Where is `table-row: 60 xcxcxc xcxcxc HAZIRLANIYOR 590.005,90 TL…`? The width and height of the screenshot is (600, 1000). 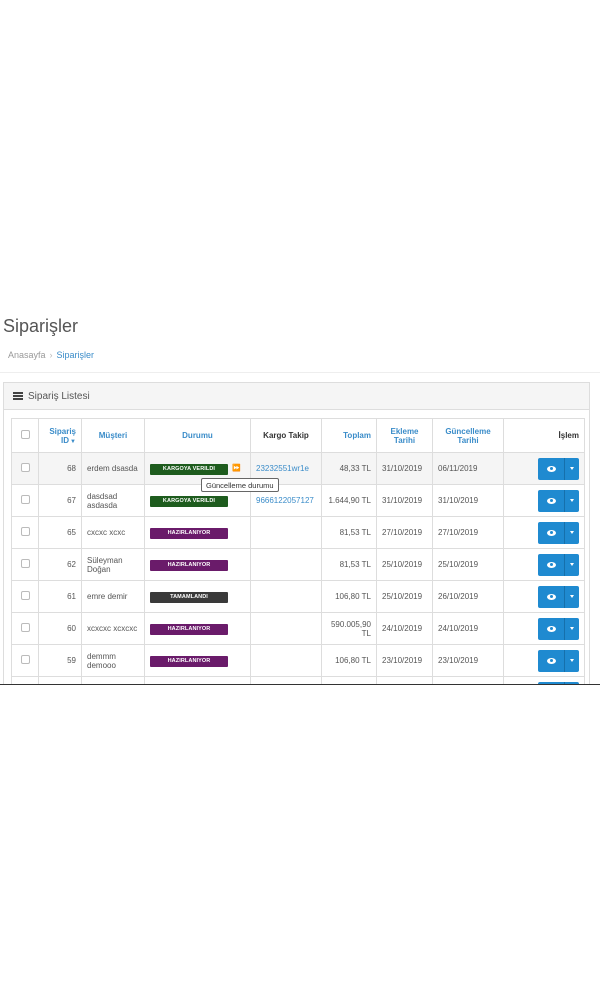 table-row: 60 xcxcxc xcxcxc HAZIRLANIYOR 590.005,90 TL… is located at coordinates (298, 628).